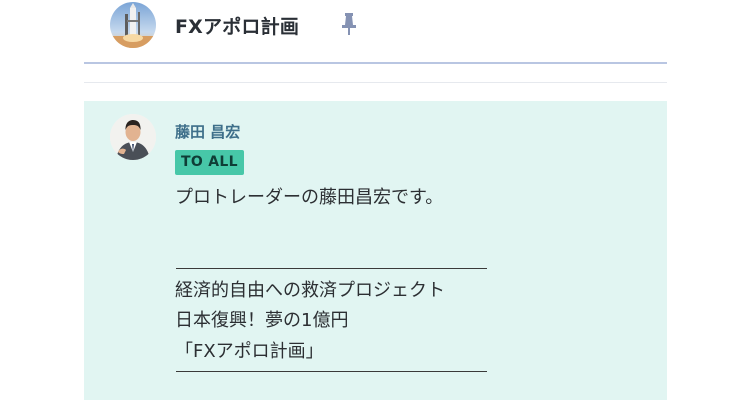  What do you see at coordinates (309, 197) in the screenshot?
I see `message-line: プロトレーダーの藤田昌宏です。` at bounding box center [309, 197].